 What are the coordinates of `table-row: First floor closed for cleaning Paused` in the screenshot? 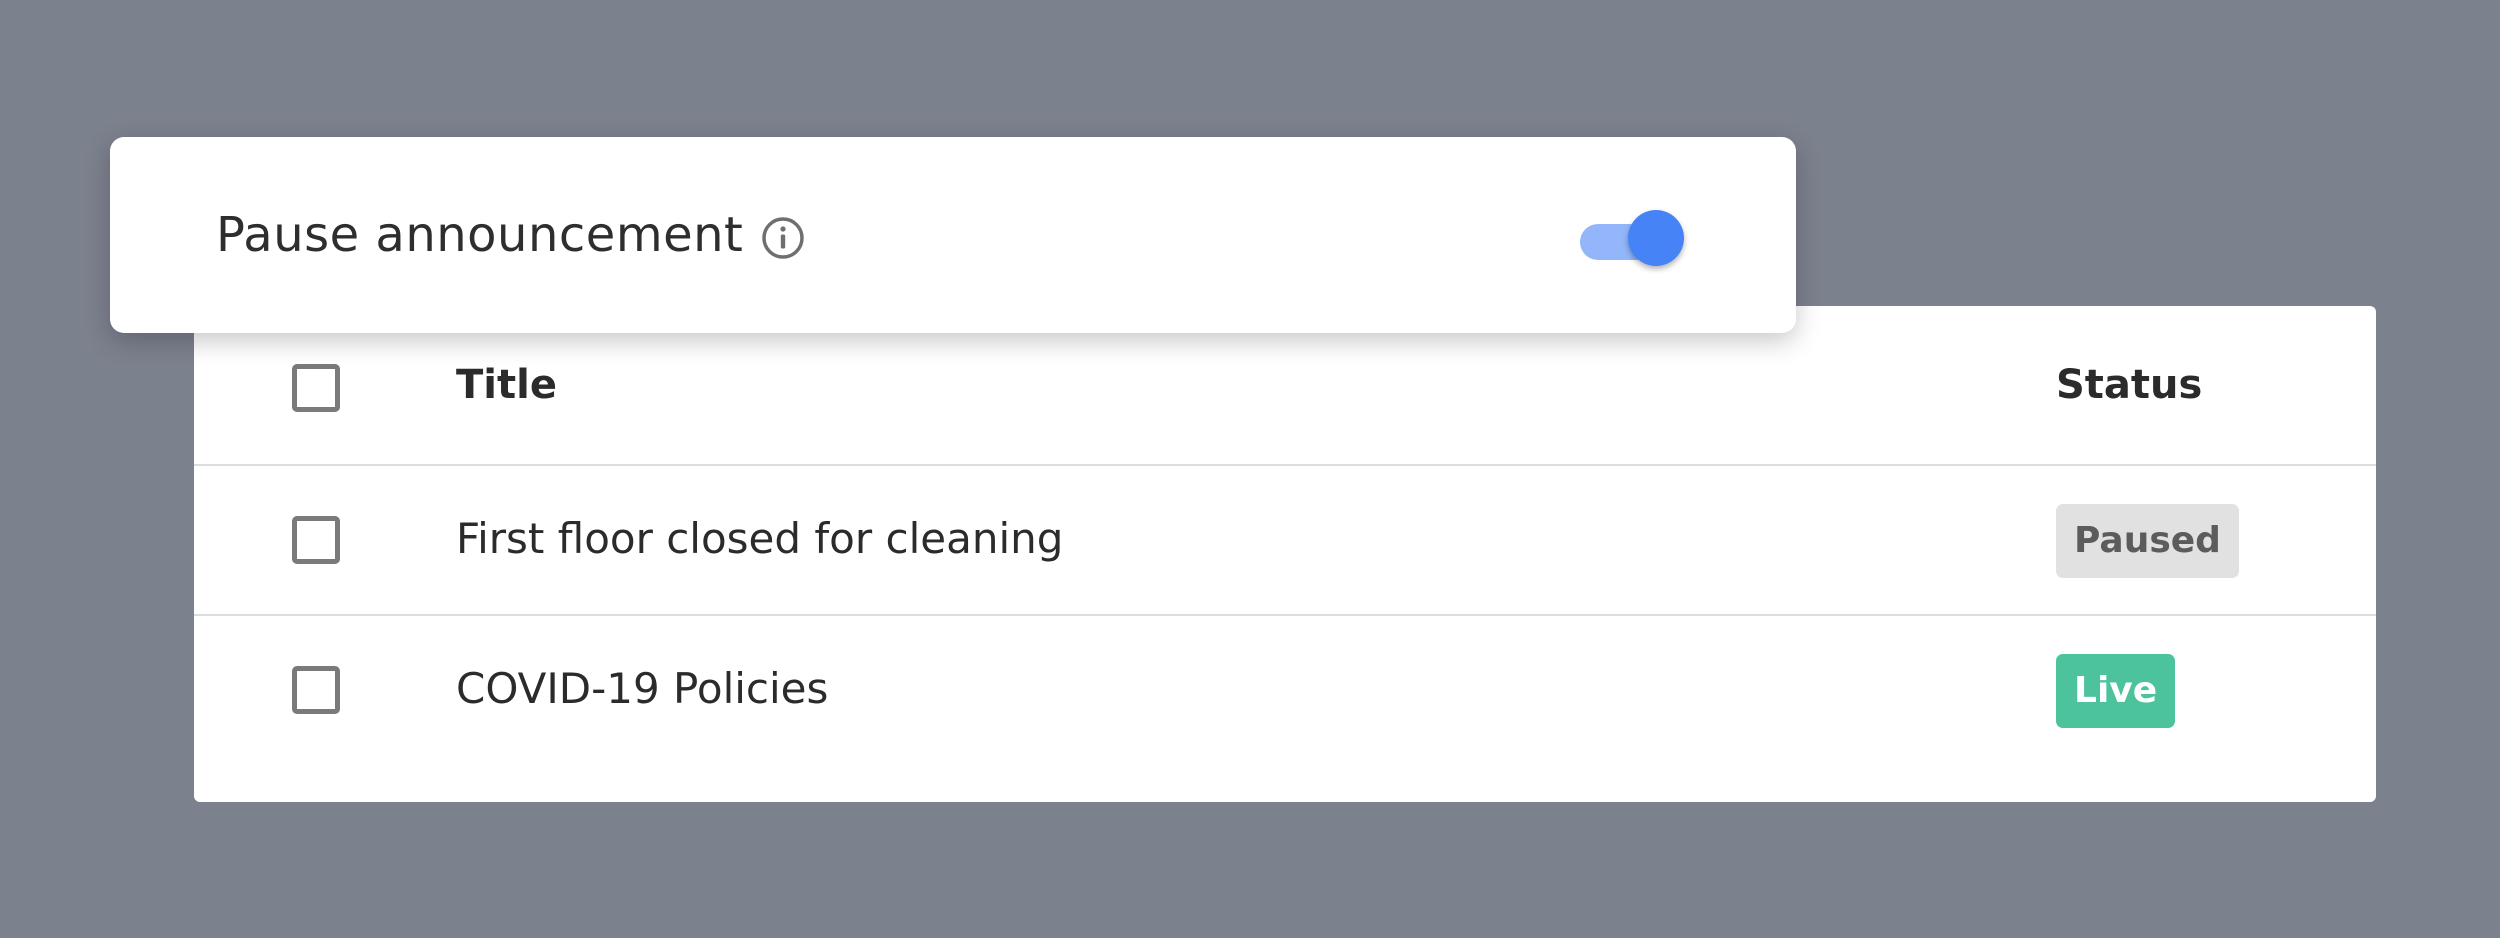 It's located at (1285, 540).